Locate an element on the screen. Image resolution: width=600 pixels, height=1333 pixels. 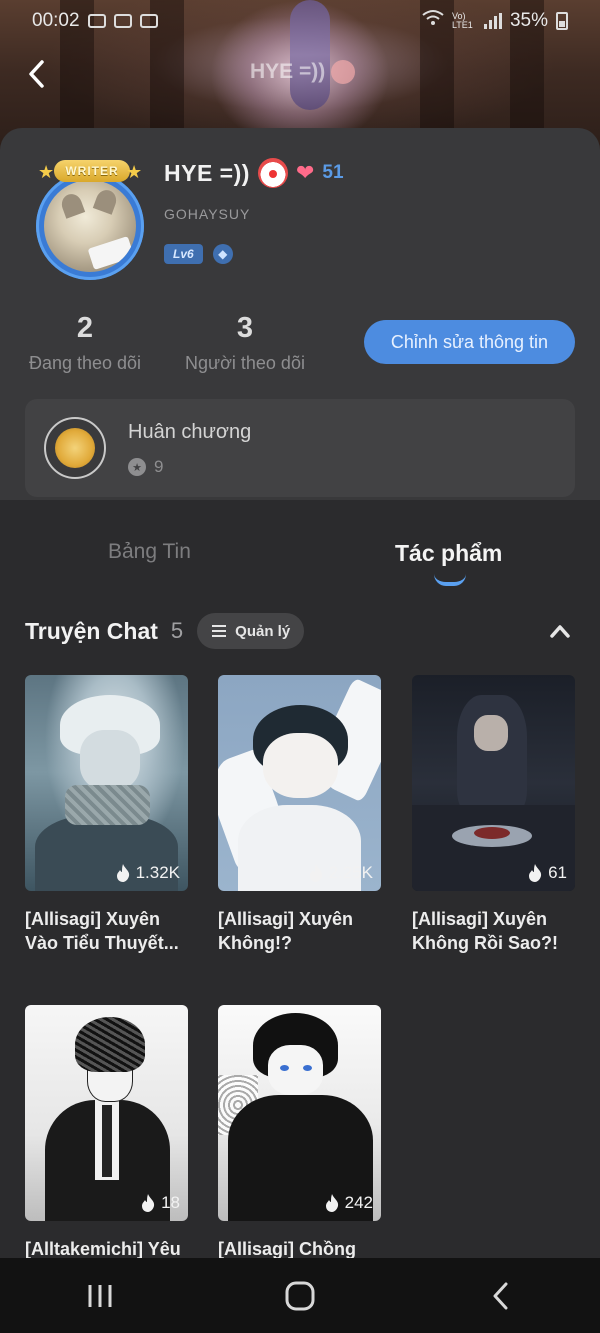
tab-works: Tác phẩm is located at coordinates (448, 553).